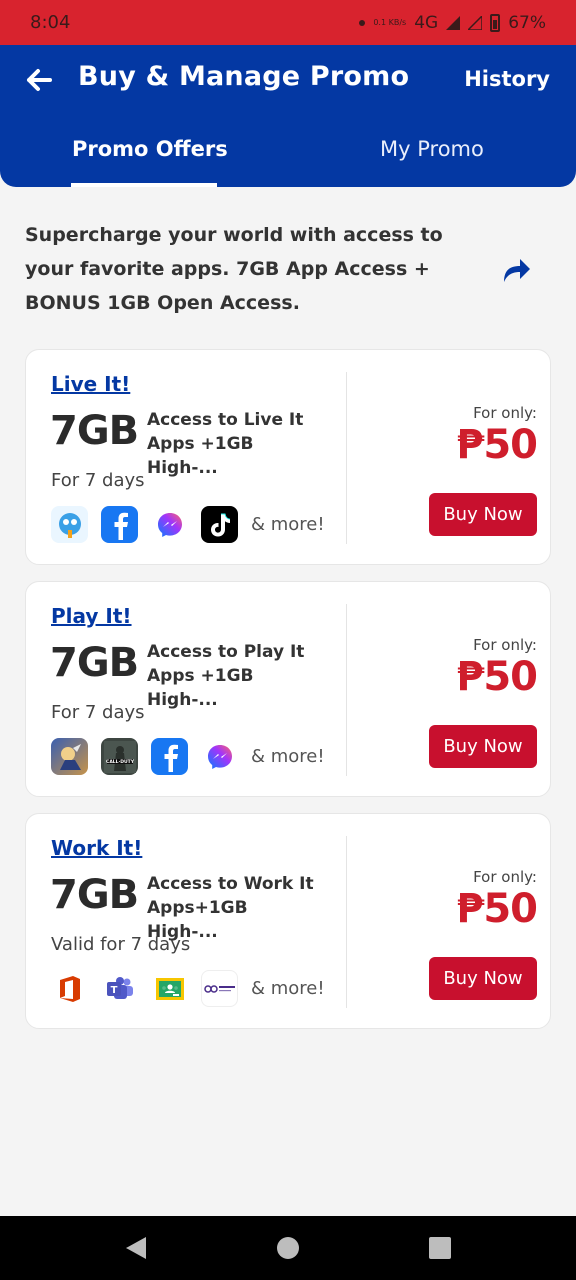 The height and width of the screenshot is (1280, 576). Describe the element at coordinates (120, 762) in the screenshot. I see `svg-text: CALL·DUTY` at that location.